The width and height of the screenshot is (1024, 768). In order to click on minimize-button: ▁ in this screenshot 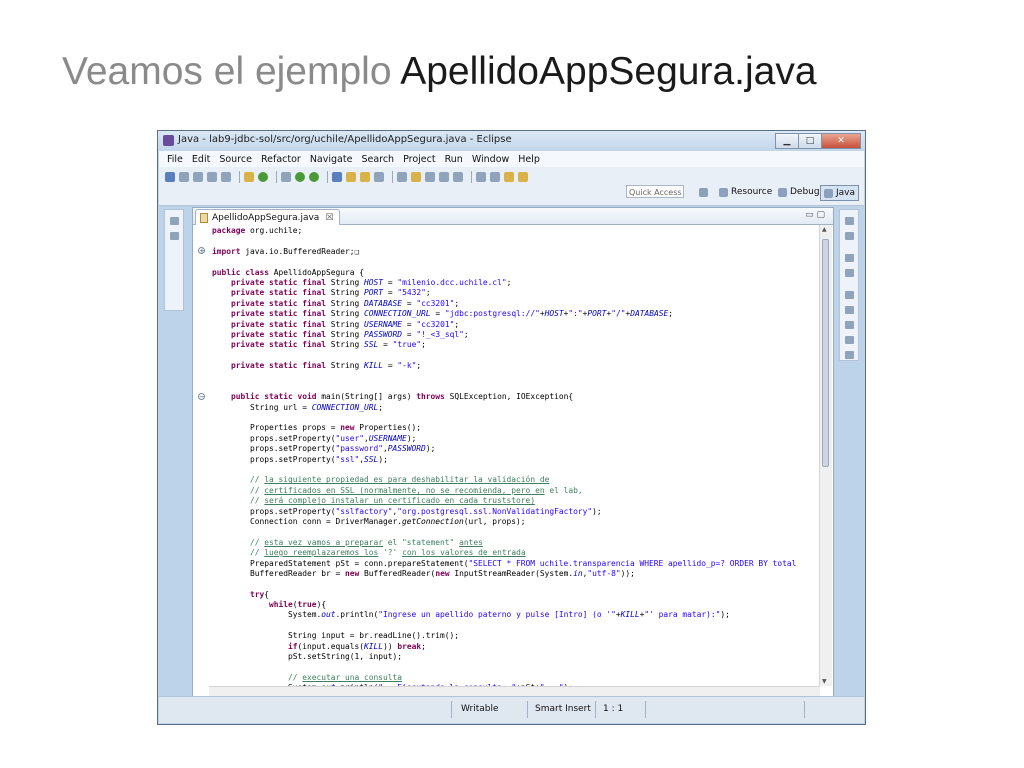, I will do `click(786, 141)`.